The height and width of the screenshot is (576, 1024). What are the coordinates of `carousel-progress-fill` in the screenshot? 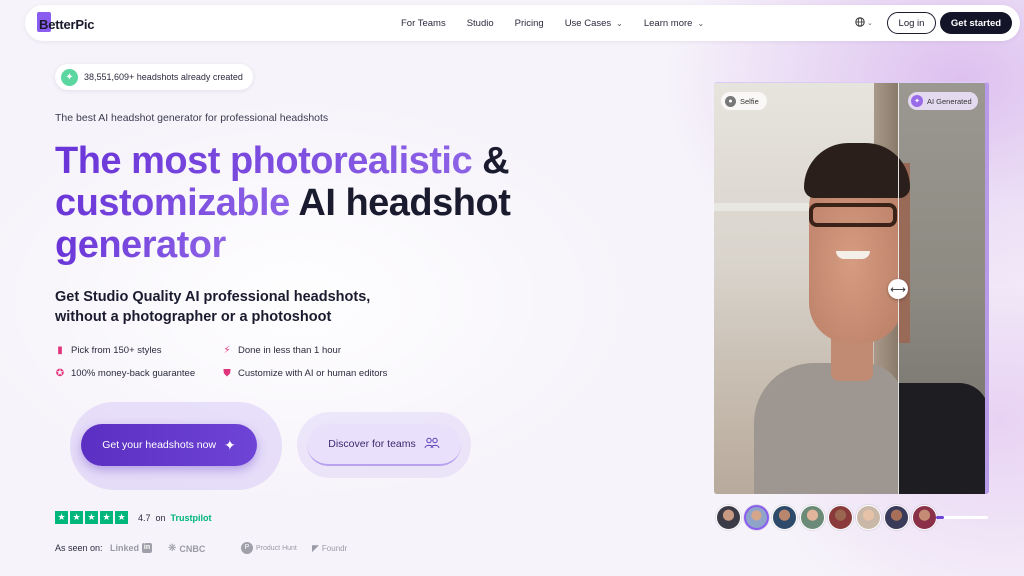 It's located at (940, 517).